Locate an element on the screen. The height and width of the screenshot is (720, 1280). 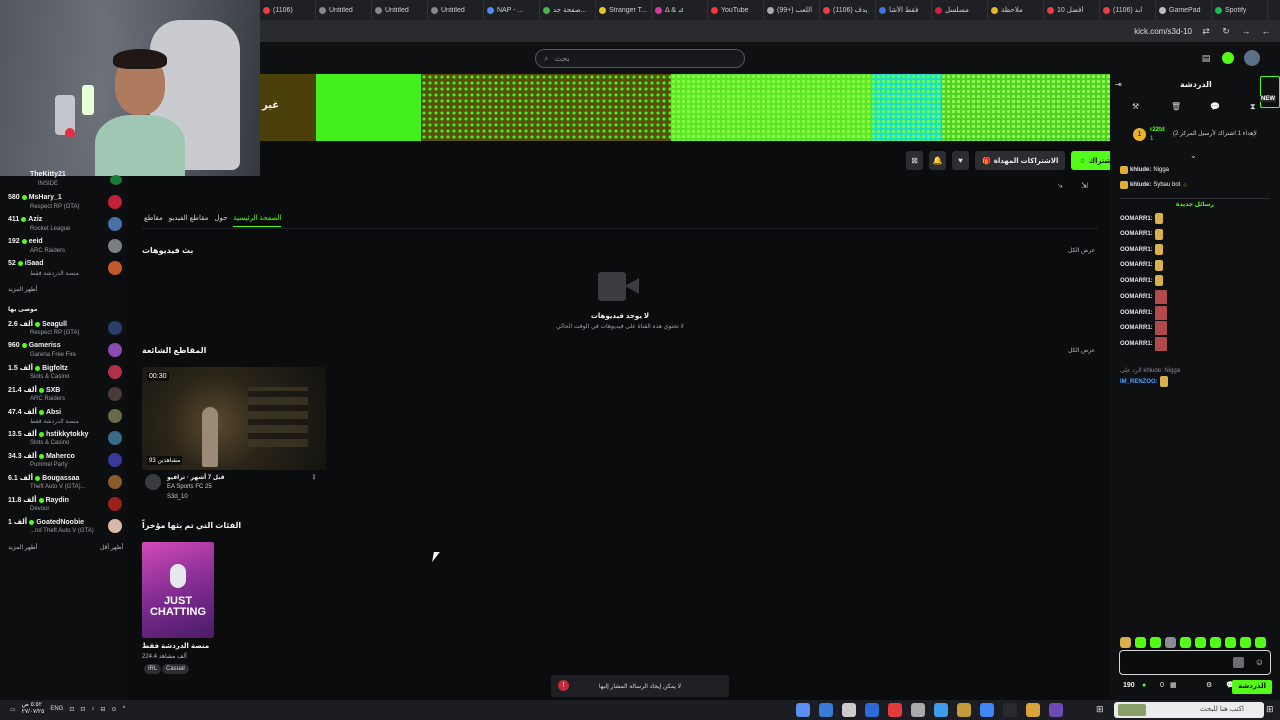
notification-icon: ▭ is located at coordinates (13, 709).